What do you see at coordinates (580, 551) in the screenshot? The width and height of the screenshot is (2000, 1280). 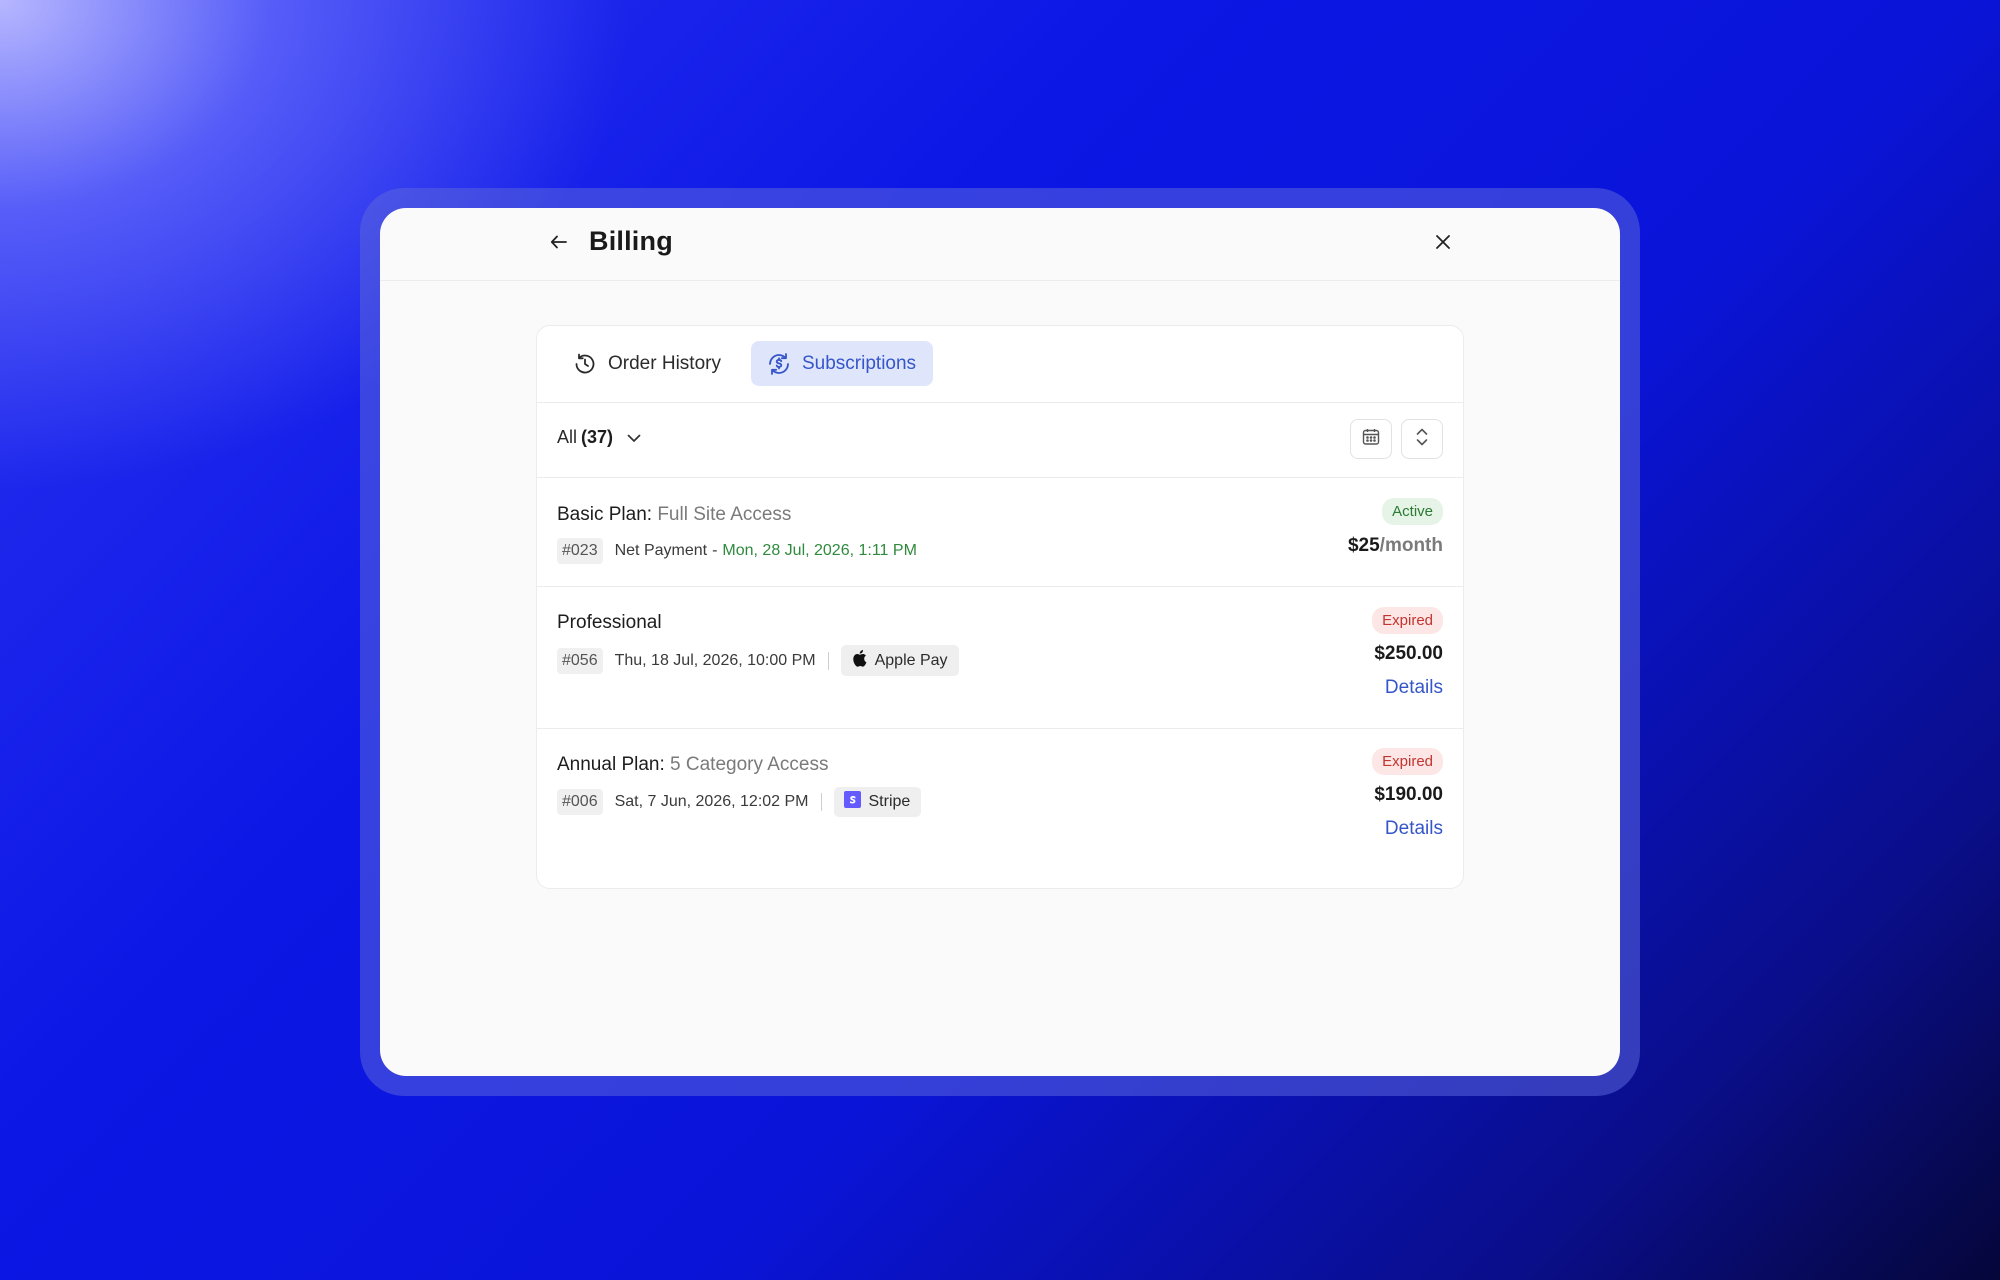 I see `order-id: #023` at bounding box center [580, 551].